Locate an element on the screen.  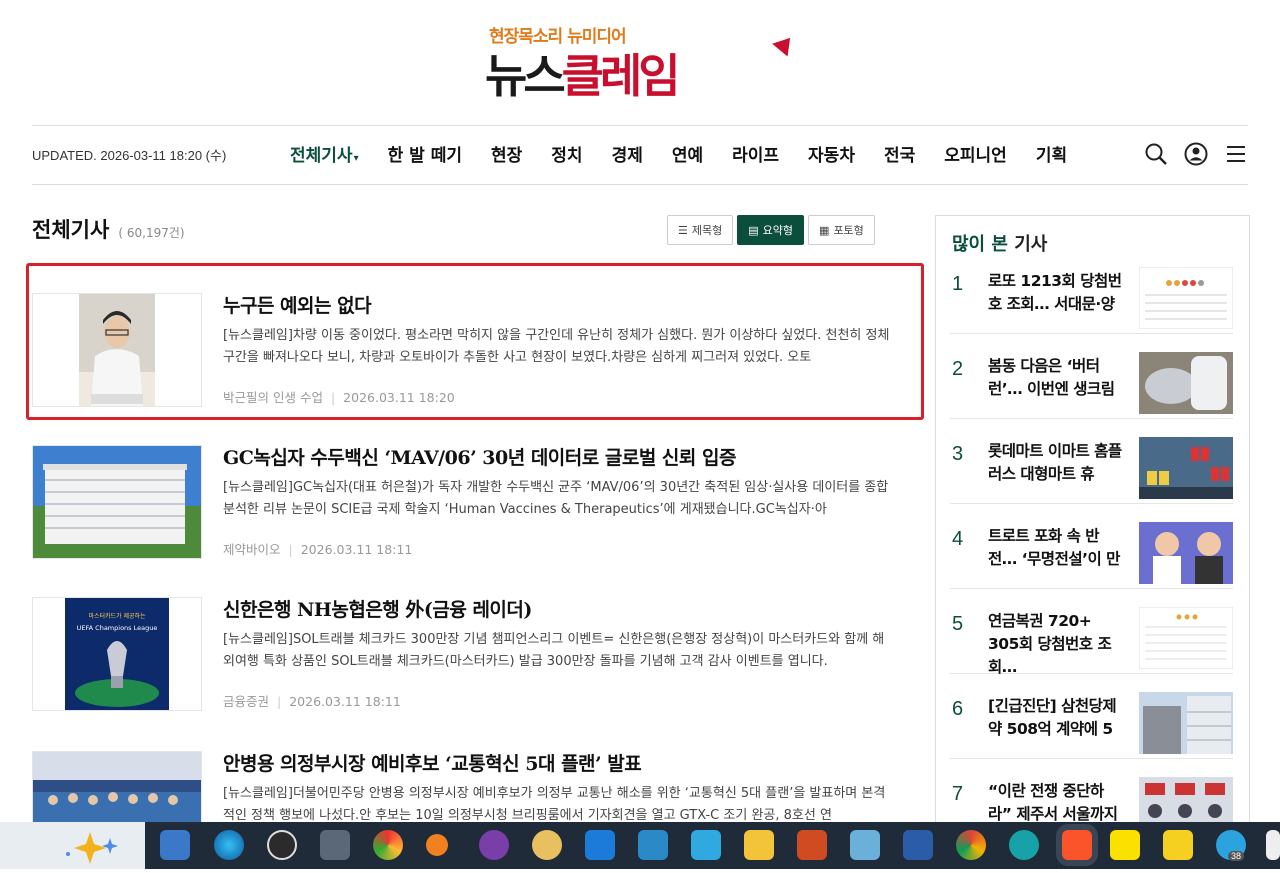
grid-icon: ▦ is located at coordinates (824, 230).